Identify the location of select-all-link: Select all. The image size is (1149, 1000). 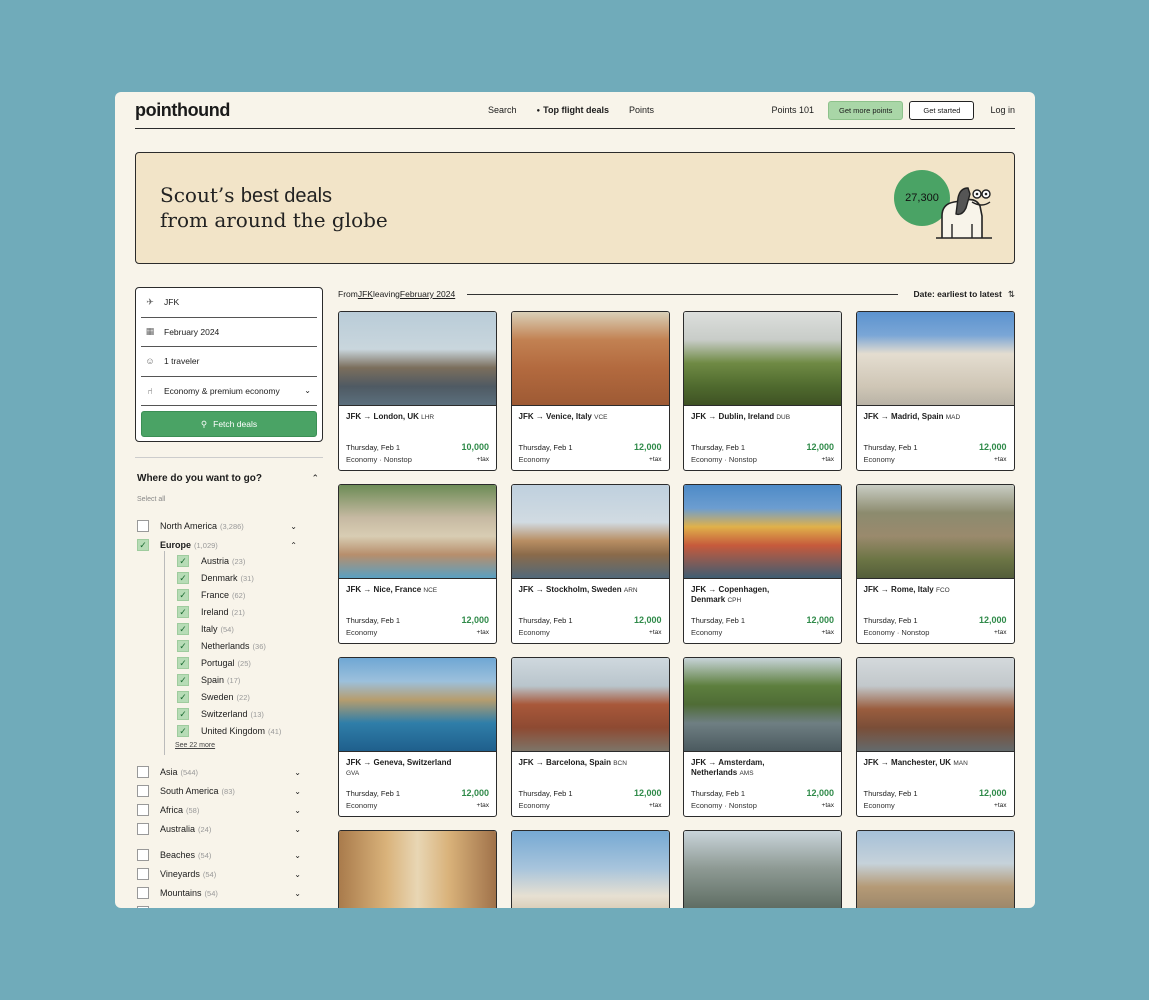
(151, 499).